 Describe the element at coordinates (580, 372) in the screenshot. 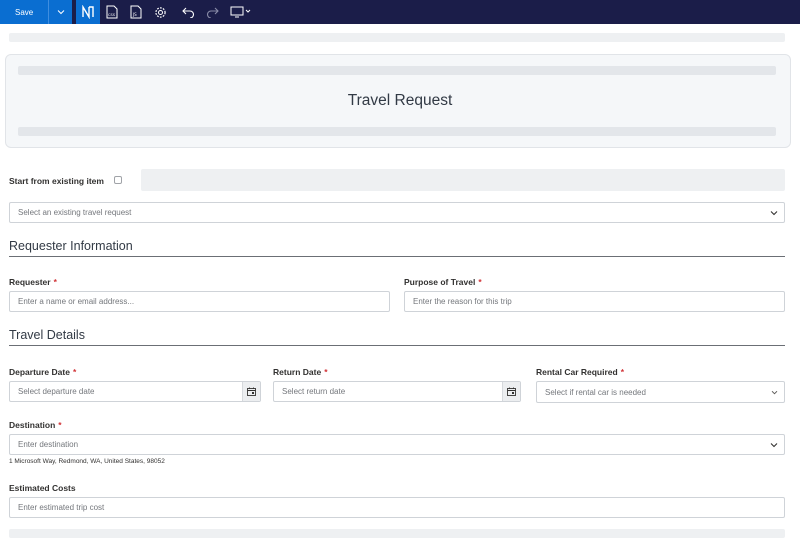

I see `rental-car-label: Rental Car Required *` at that location.